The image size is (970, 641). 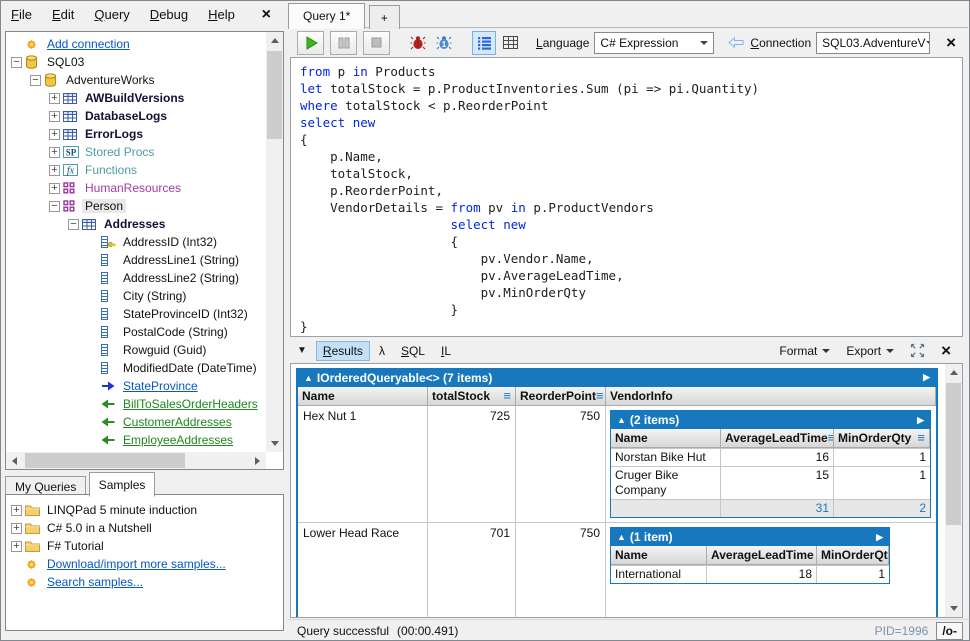 What do you see at coordinates (472, 396) in the screenshot?
I see `column-header-totalstock: totalStock ≡` at bounding box center [472, 396].